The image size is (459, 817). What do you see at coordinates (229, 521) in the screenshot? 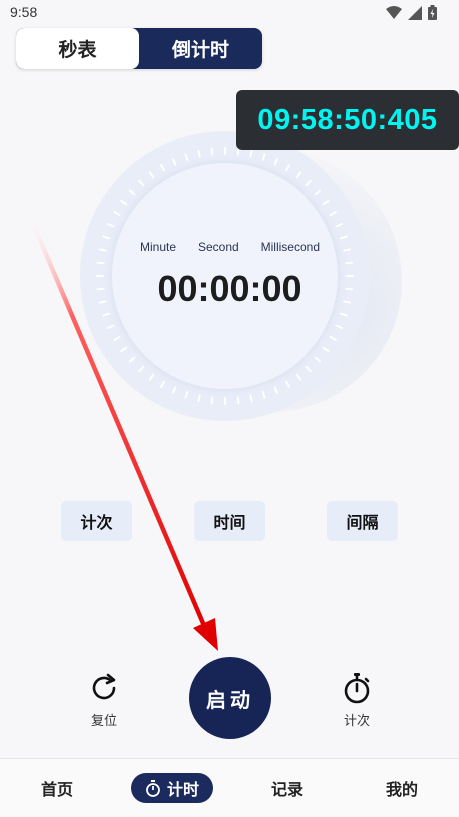
I see `time-button: 时间` at bounding box center [229, 521].